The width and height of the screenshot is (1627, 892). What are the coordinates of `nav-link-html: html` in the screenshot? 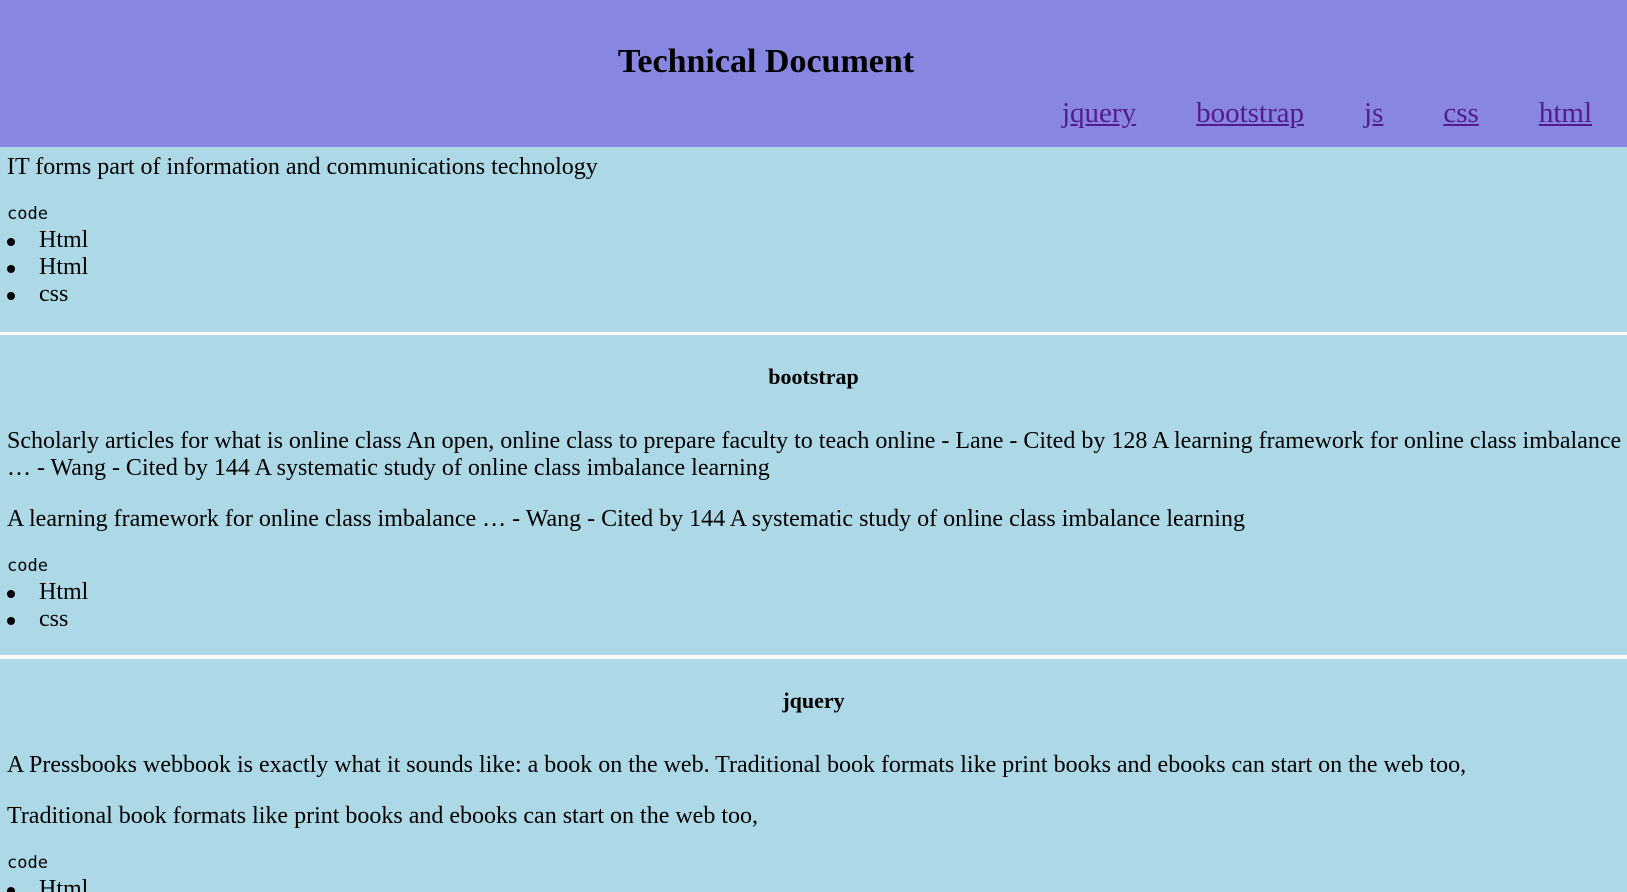 It's located at (1565, 113).